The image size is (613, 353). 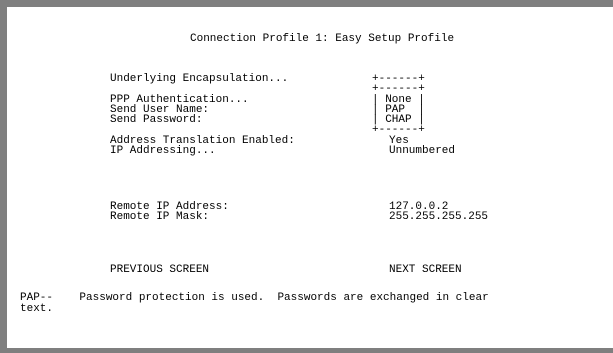 What do you see at coordinates (425, 270) in the screenshot?
I see `next-screen-button: NEXT SCREEN` at bounding box center [425, 270].